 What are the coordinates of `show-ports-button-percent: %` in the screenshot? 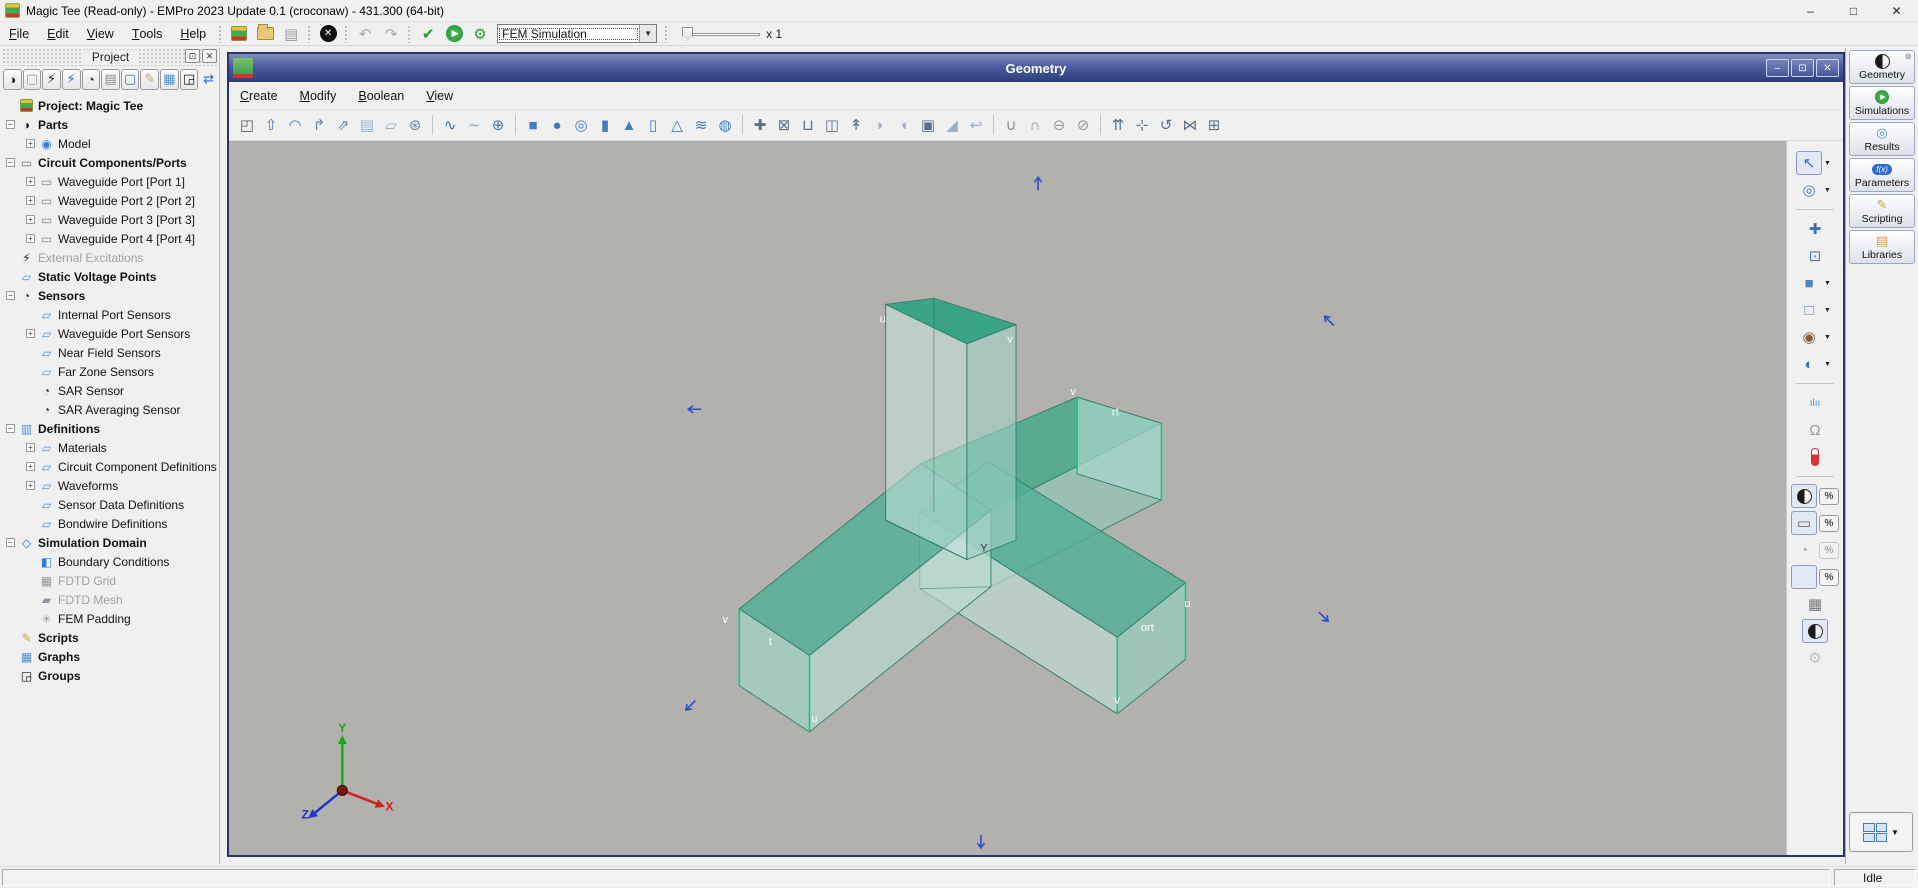 It's located at (1829, 523).